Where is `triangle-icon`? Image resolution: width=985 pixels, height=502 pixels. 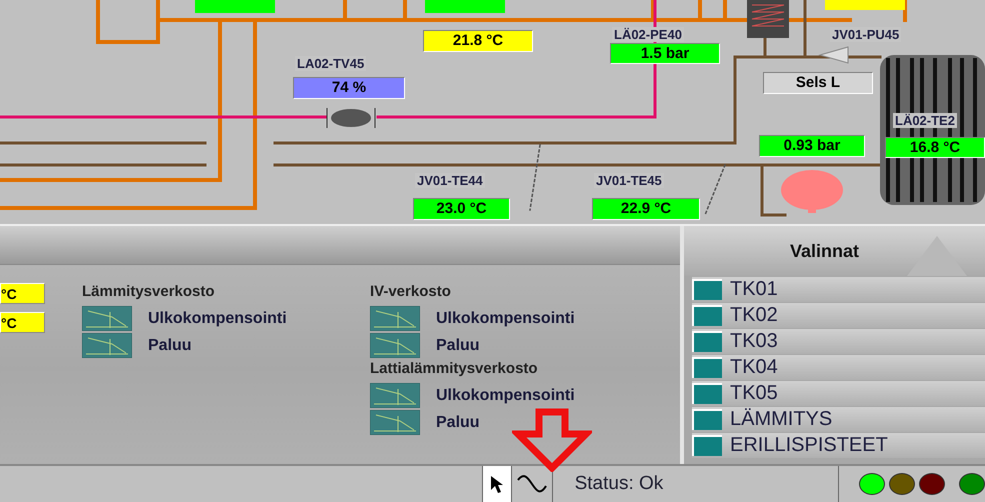
triangle-icon is located at coordinates (937, 256).